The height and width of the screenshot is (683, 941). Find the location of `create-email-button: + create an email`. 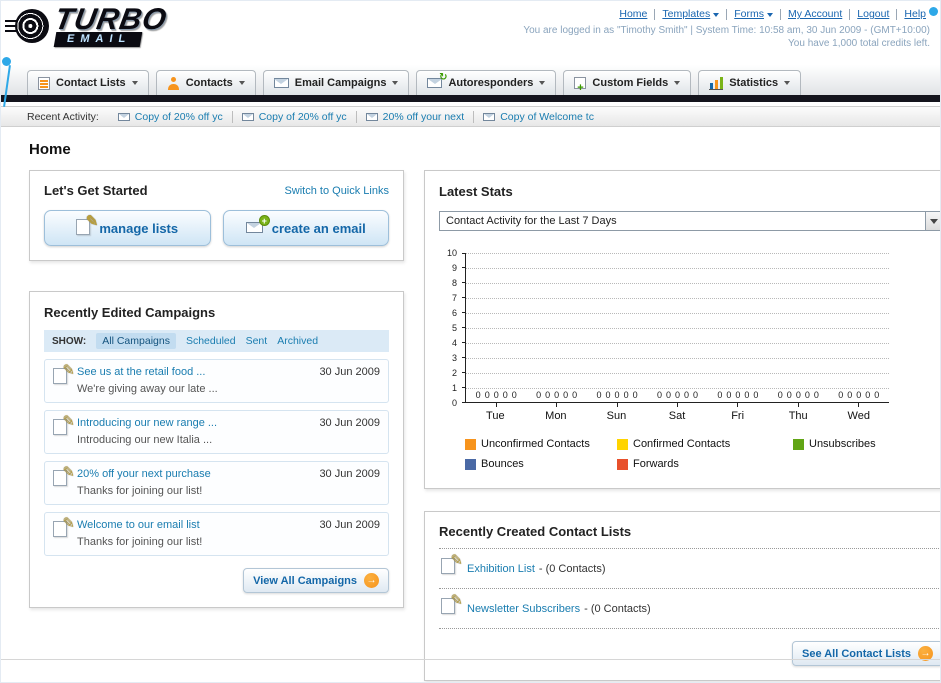

create-email-button: + create an email is located at coordinates (305, 228).